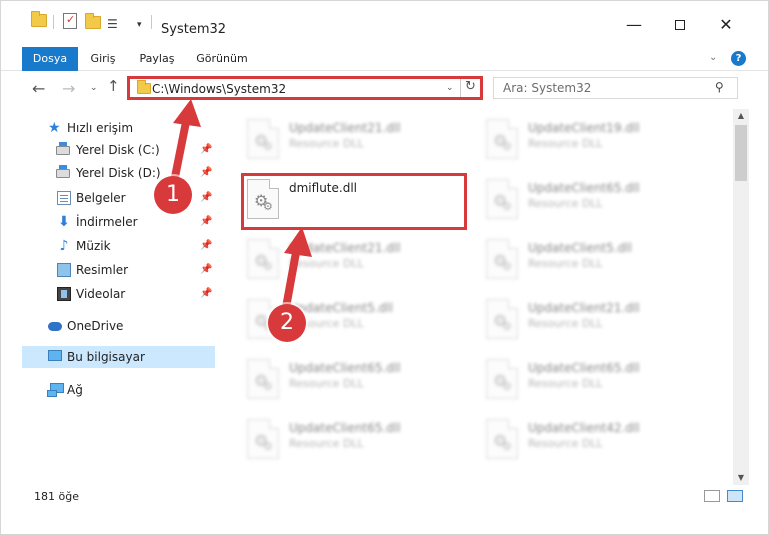 Image resolution: width=769 pixels, height=535 pixels. What do you see at coordinates (219, 89) in the screenshot?
I see `address-path: C:\Windows\System32` at bounding box center [219, 89].